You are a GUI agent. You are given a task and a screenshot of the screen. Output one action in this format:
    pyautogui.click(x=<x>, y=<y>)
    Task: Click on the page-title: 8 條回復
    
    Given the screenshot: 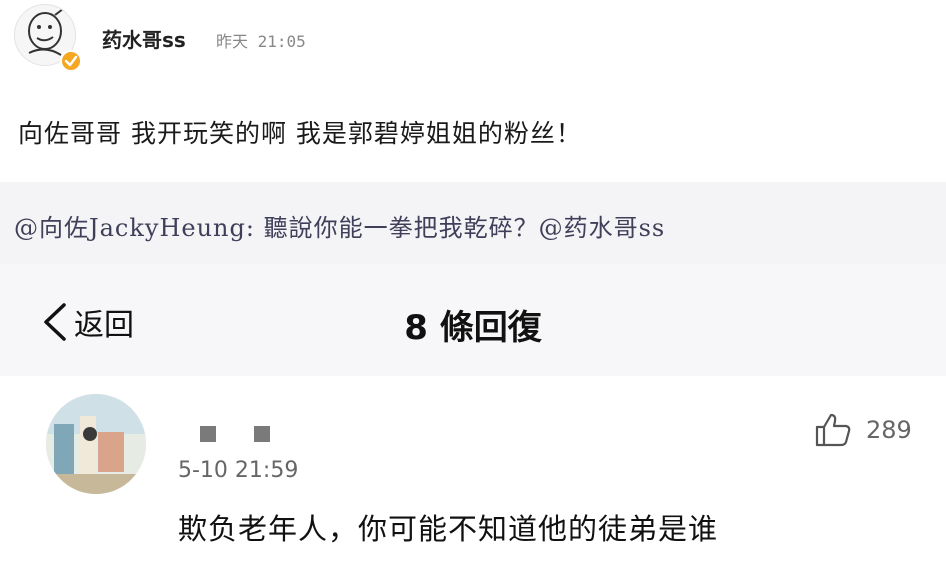 What is the action you would take?
    pyautogui.click(x=473, y=328)
    